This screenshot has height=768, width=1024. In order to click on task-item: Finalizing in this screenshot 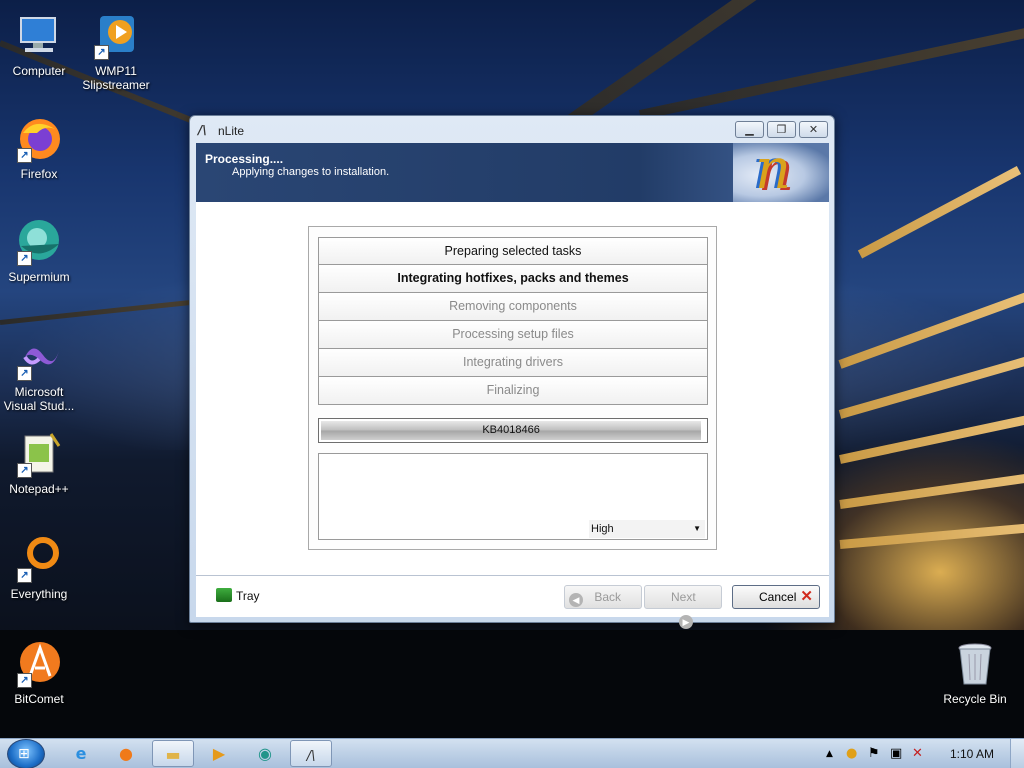, I will do `click(513, 391)`.